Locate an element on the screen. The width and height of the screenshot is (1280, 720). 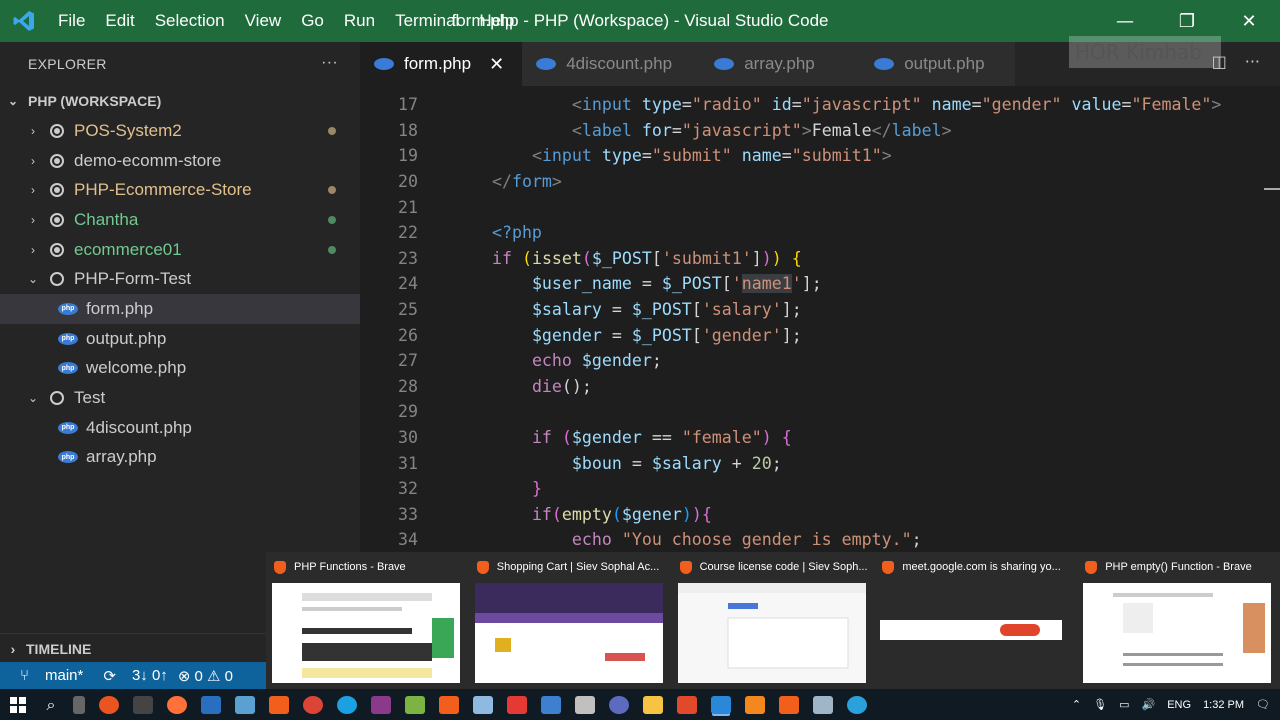
media-icon is located at coordinates (517, 704).